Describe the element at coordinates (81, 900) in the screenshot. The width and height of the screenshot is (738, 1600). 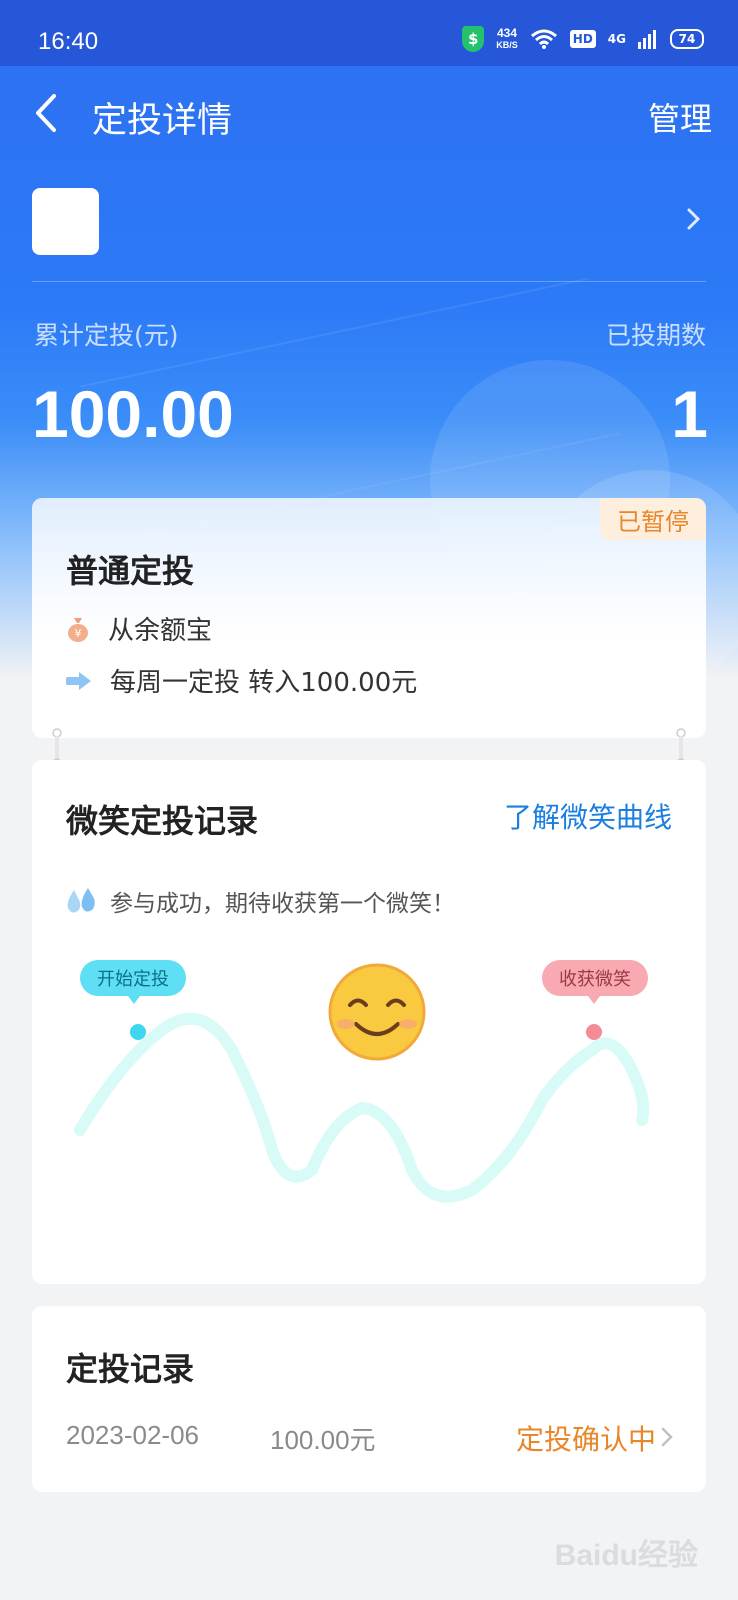
I see `water-drop-icon` at that location.